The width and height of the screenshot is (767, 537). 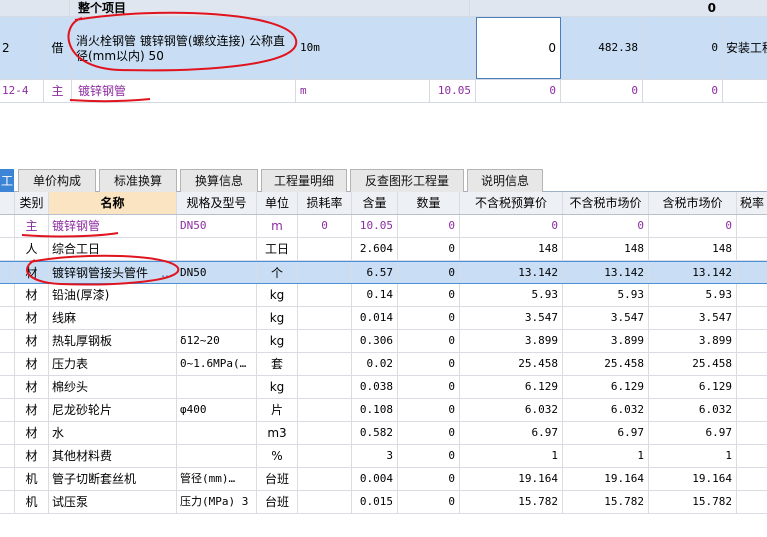 What do you see at coordinates (693, 249) in the screenshot?
I see `cell-tax-market-price: 148` at bounding box center [693, 249].